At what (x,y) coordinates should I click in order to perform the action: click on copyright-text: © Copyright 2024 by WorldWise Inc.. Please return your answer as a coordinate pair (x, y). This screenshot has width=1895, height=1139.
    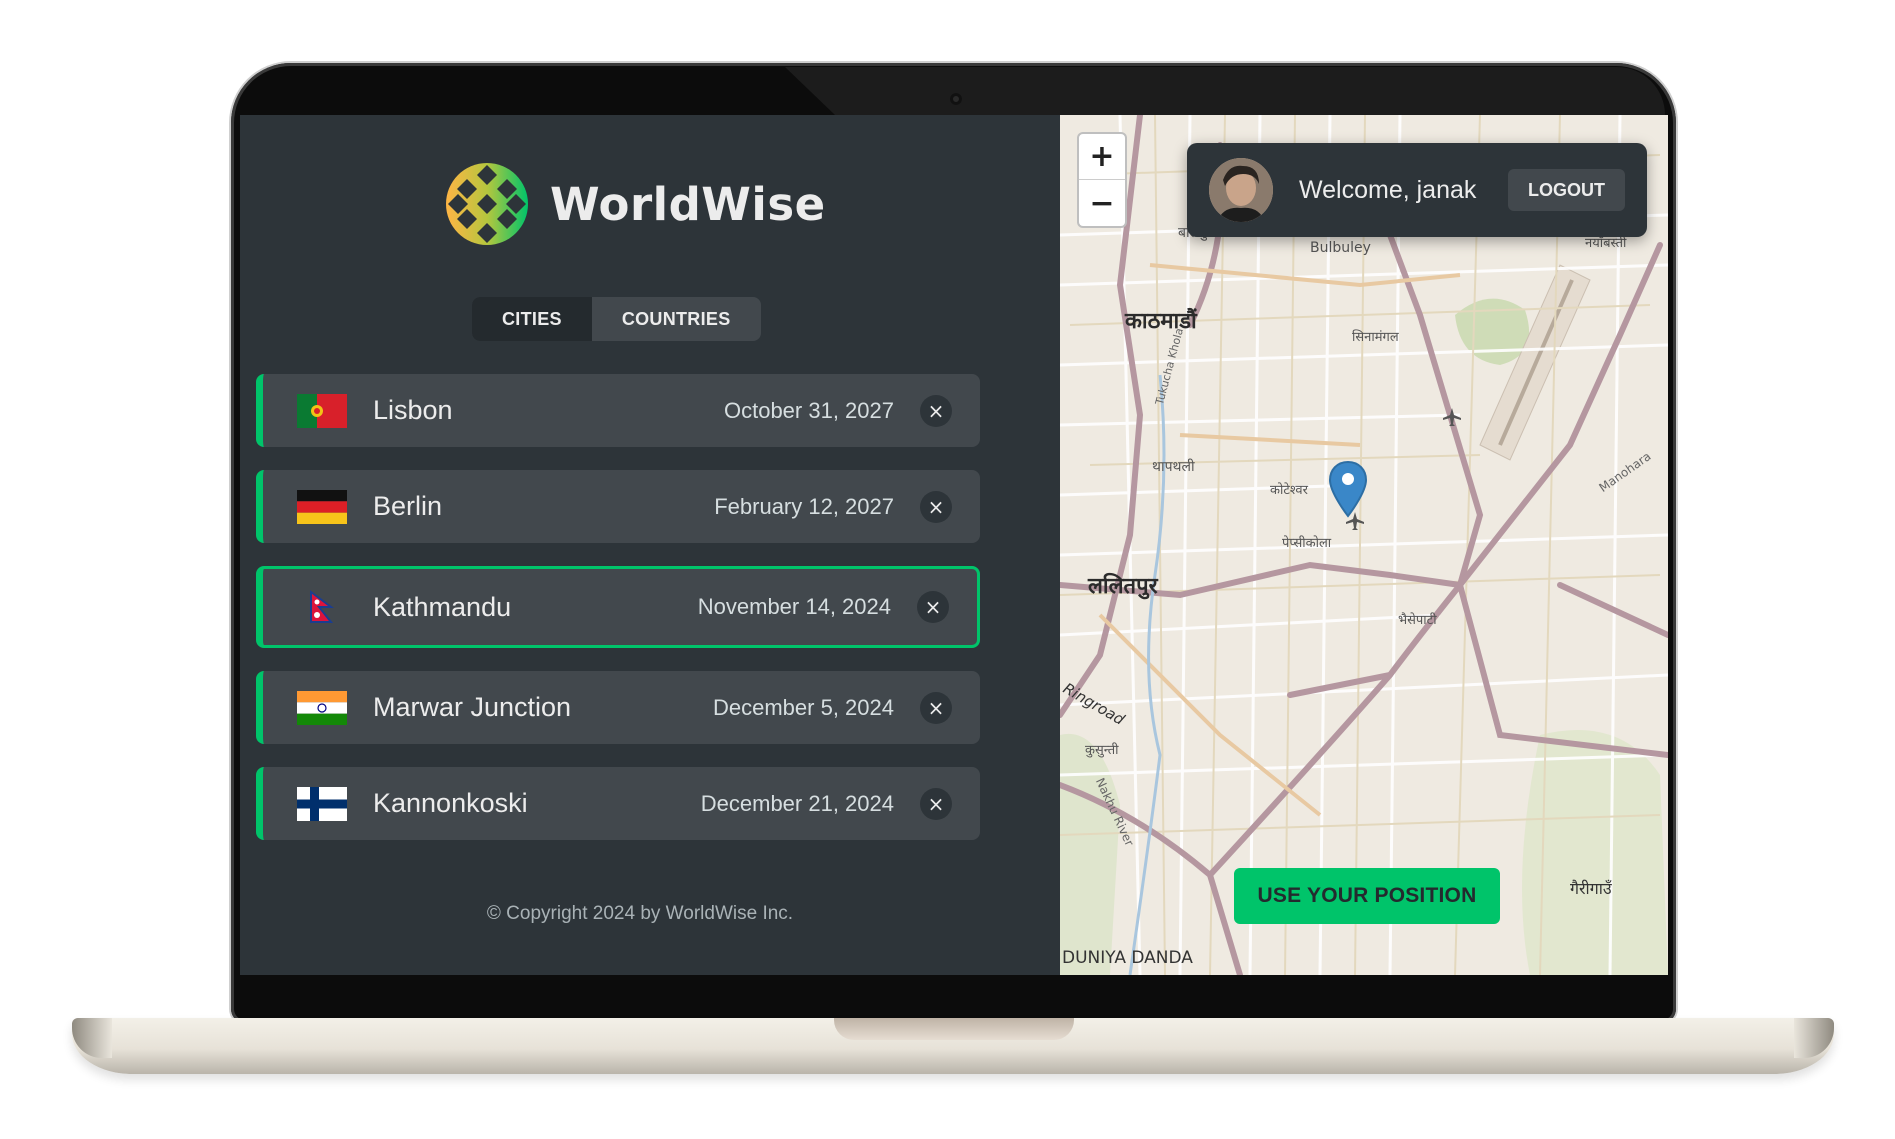
    Looking at the image, I should click on (640, 913).